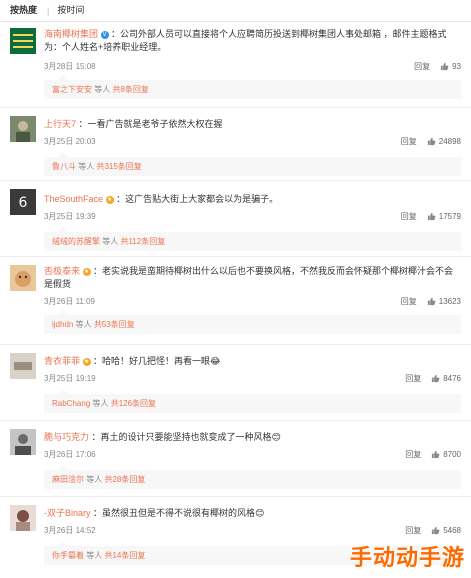 The width and height of the screenshot is (471, 578). Describe the element at coordinates (71, 34) in the screenshot. I see `username: 海南椰树集团` at that location.